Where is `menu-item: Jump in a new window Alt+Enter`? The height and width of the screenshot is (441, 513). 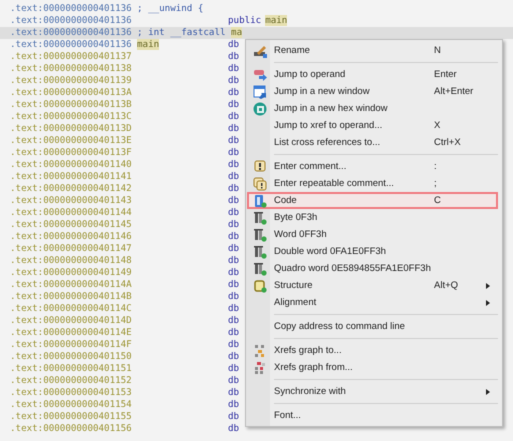
menu-item: Jump in a new window Alt+Enter is located at coordinates (372, 91).